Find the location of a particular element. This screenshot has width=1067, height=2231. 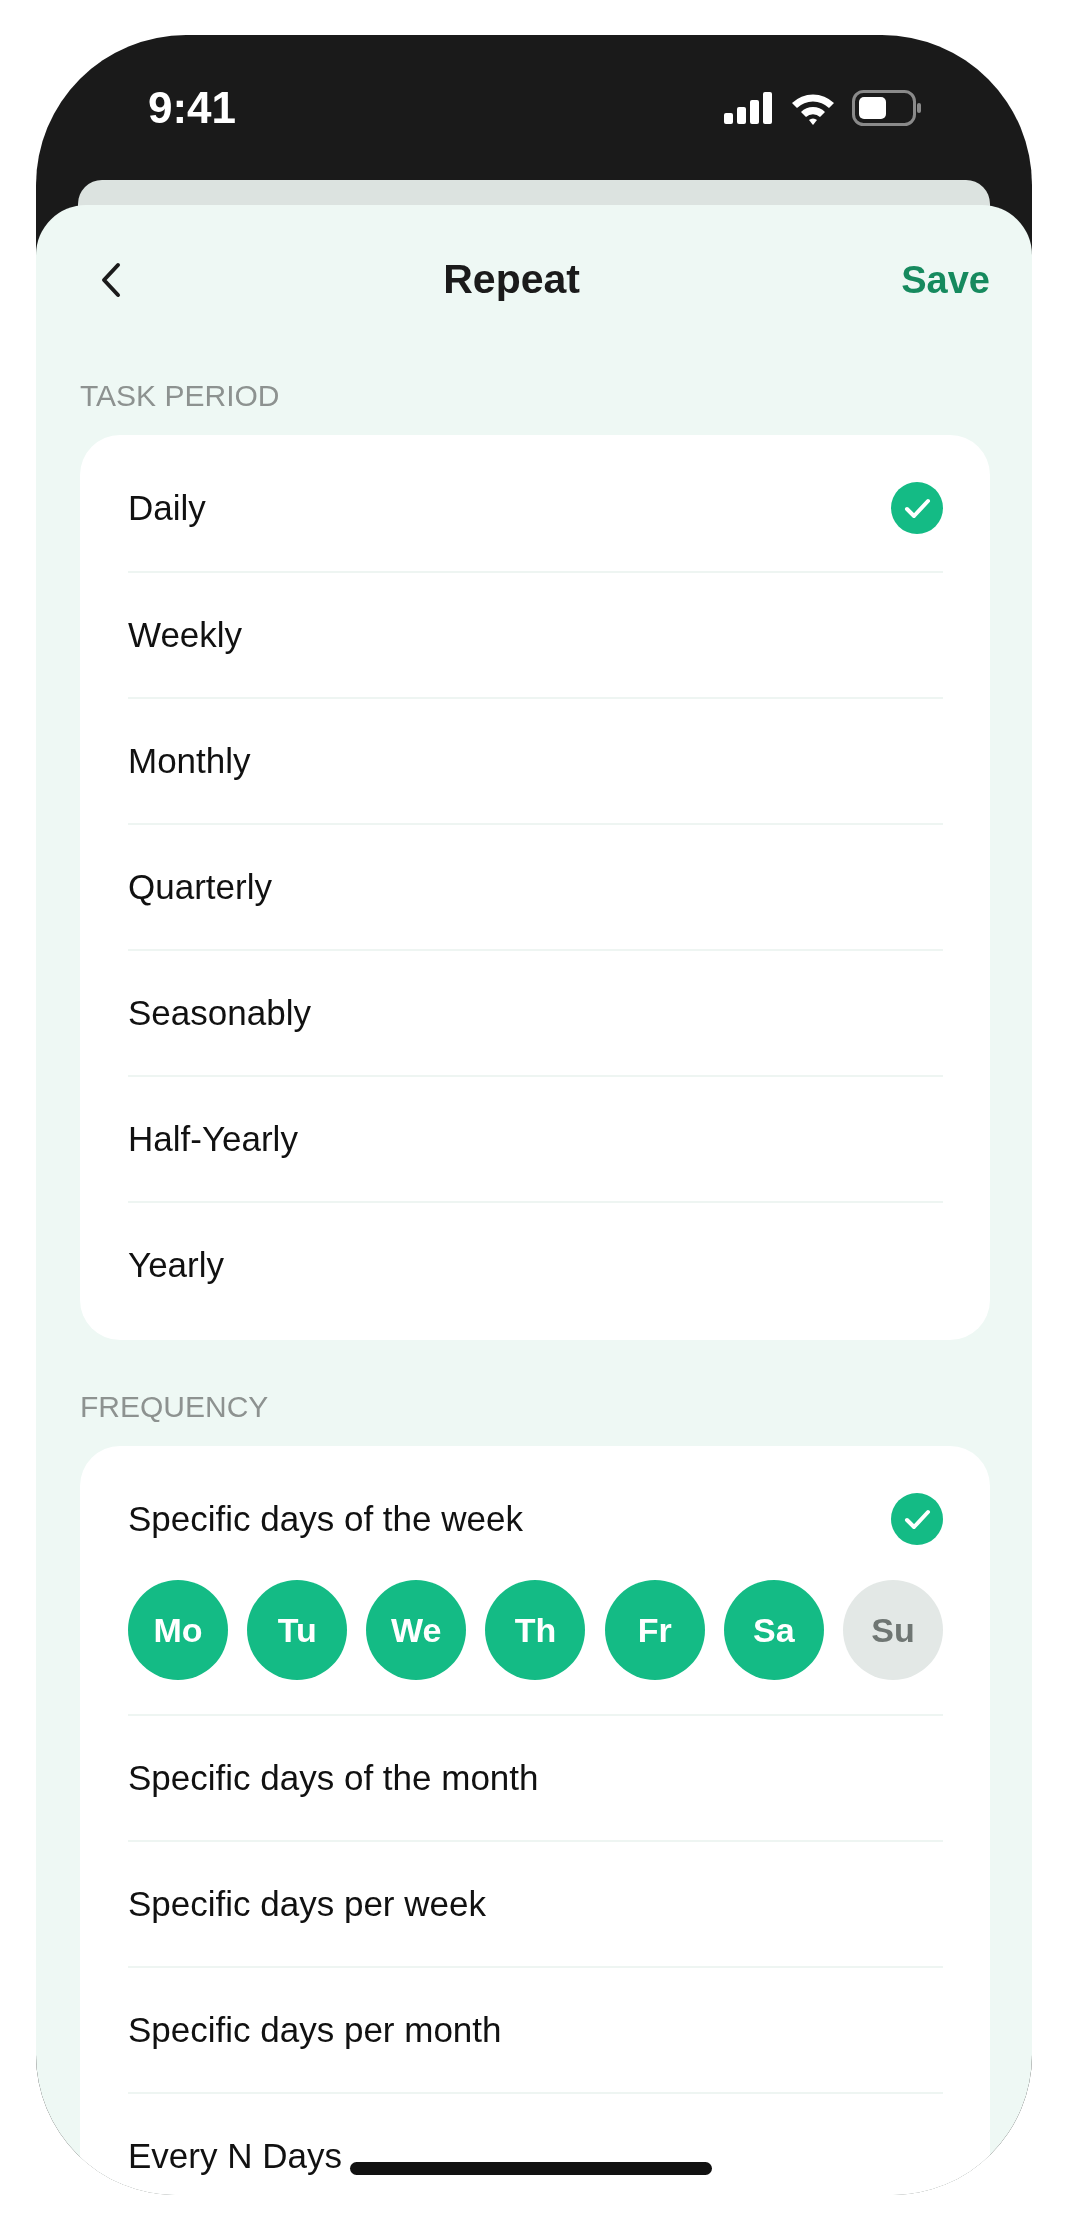

option-label: Specific days of the week is located at coordinates (325, 1519).